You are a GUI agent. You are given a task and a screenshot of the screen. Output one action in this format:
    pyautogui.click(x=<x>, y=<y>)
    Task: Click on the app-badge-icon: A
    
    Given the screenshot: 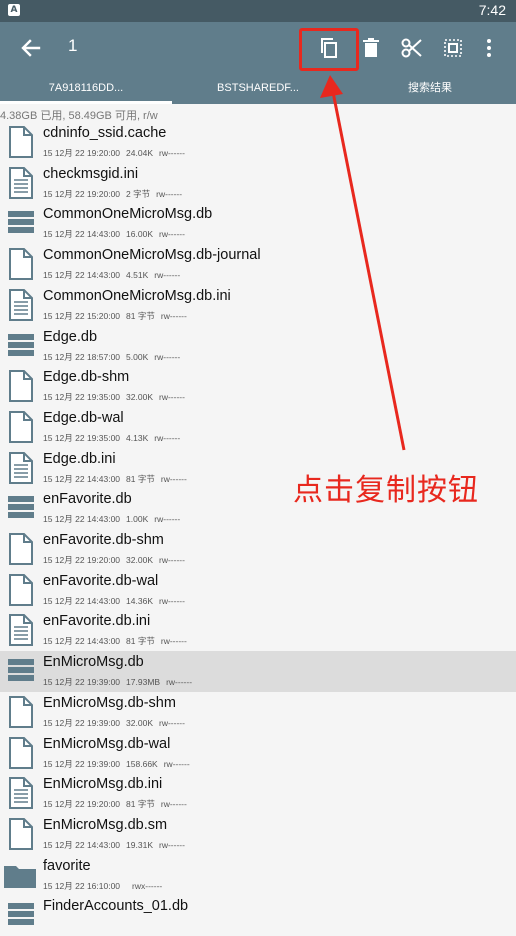 What is the action you would take?
    pyautogui.click(x=14, y=10)
    